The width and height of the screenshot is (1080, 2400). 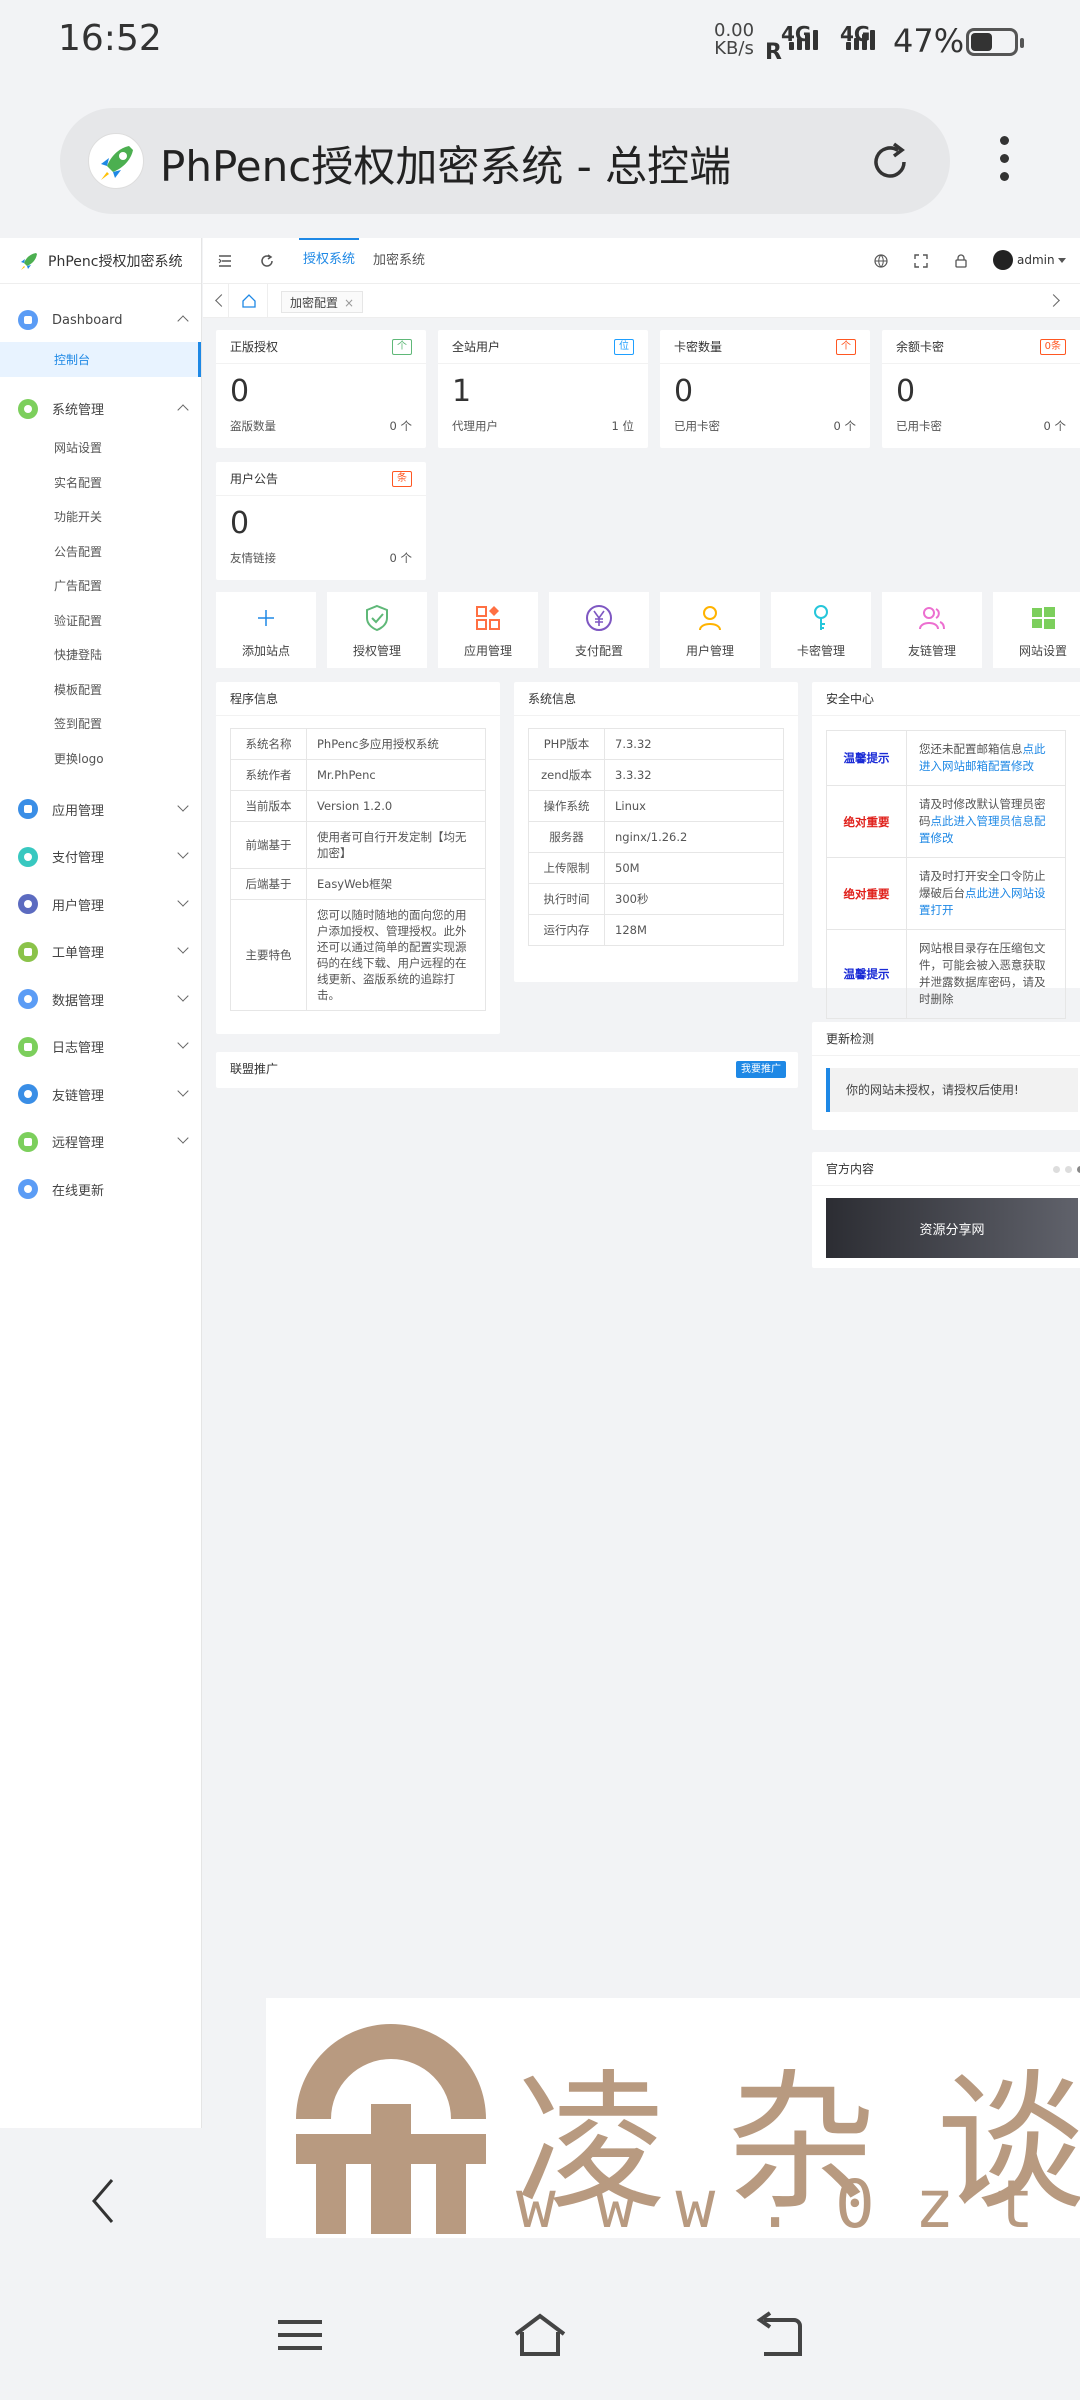 I want to click on sidebar-brand: PhPenc授权加密系统, so click(x=100, y=261).